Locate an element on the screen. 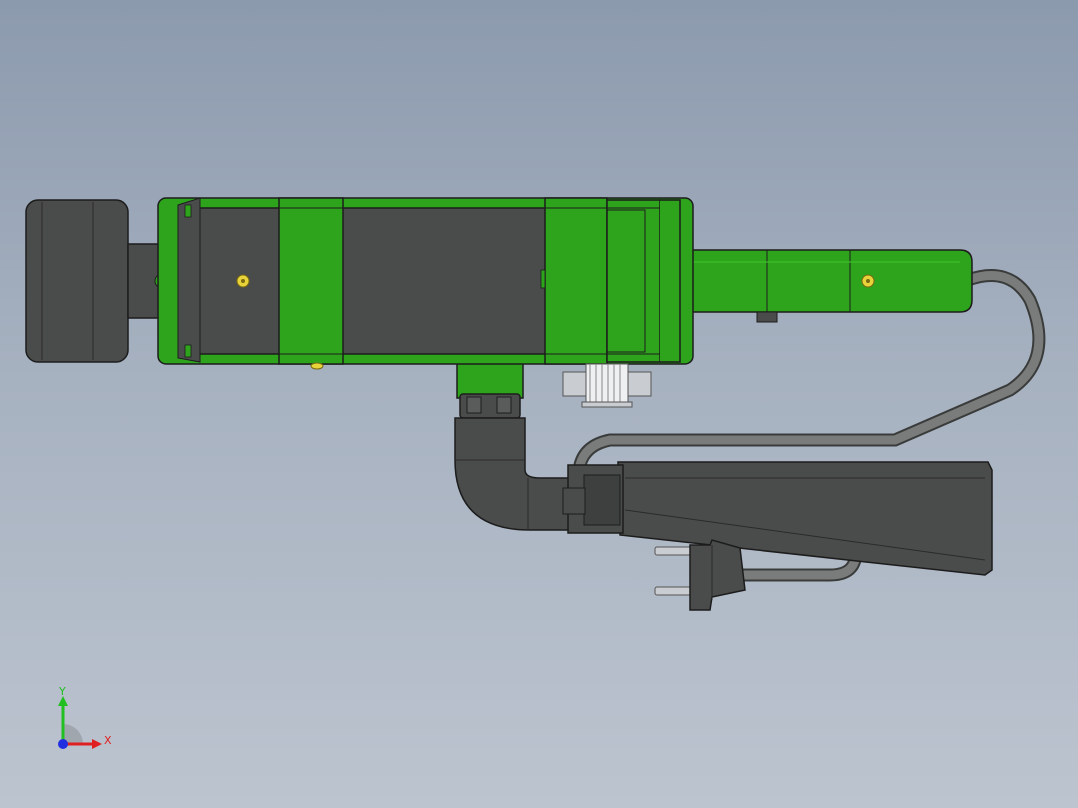 The width and height of the screenshot is (1078, 808). z-axis-dot is located at coordinates (63, 744).